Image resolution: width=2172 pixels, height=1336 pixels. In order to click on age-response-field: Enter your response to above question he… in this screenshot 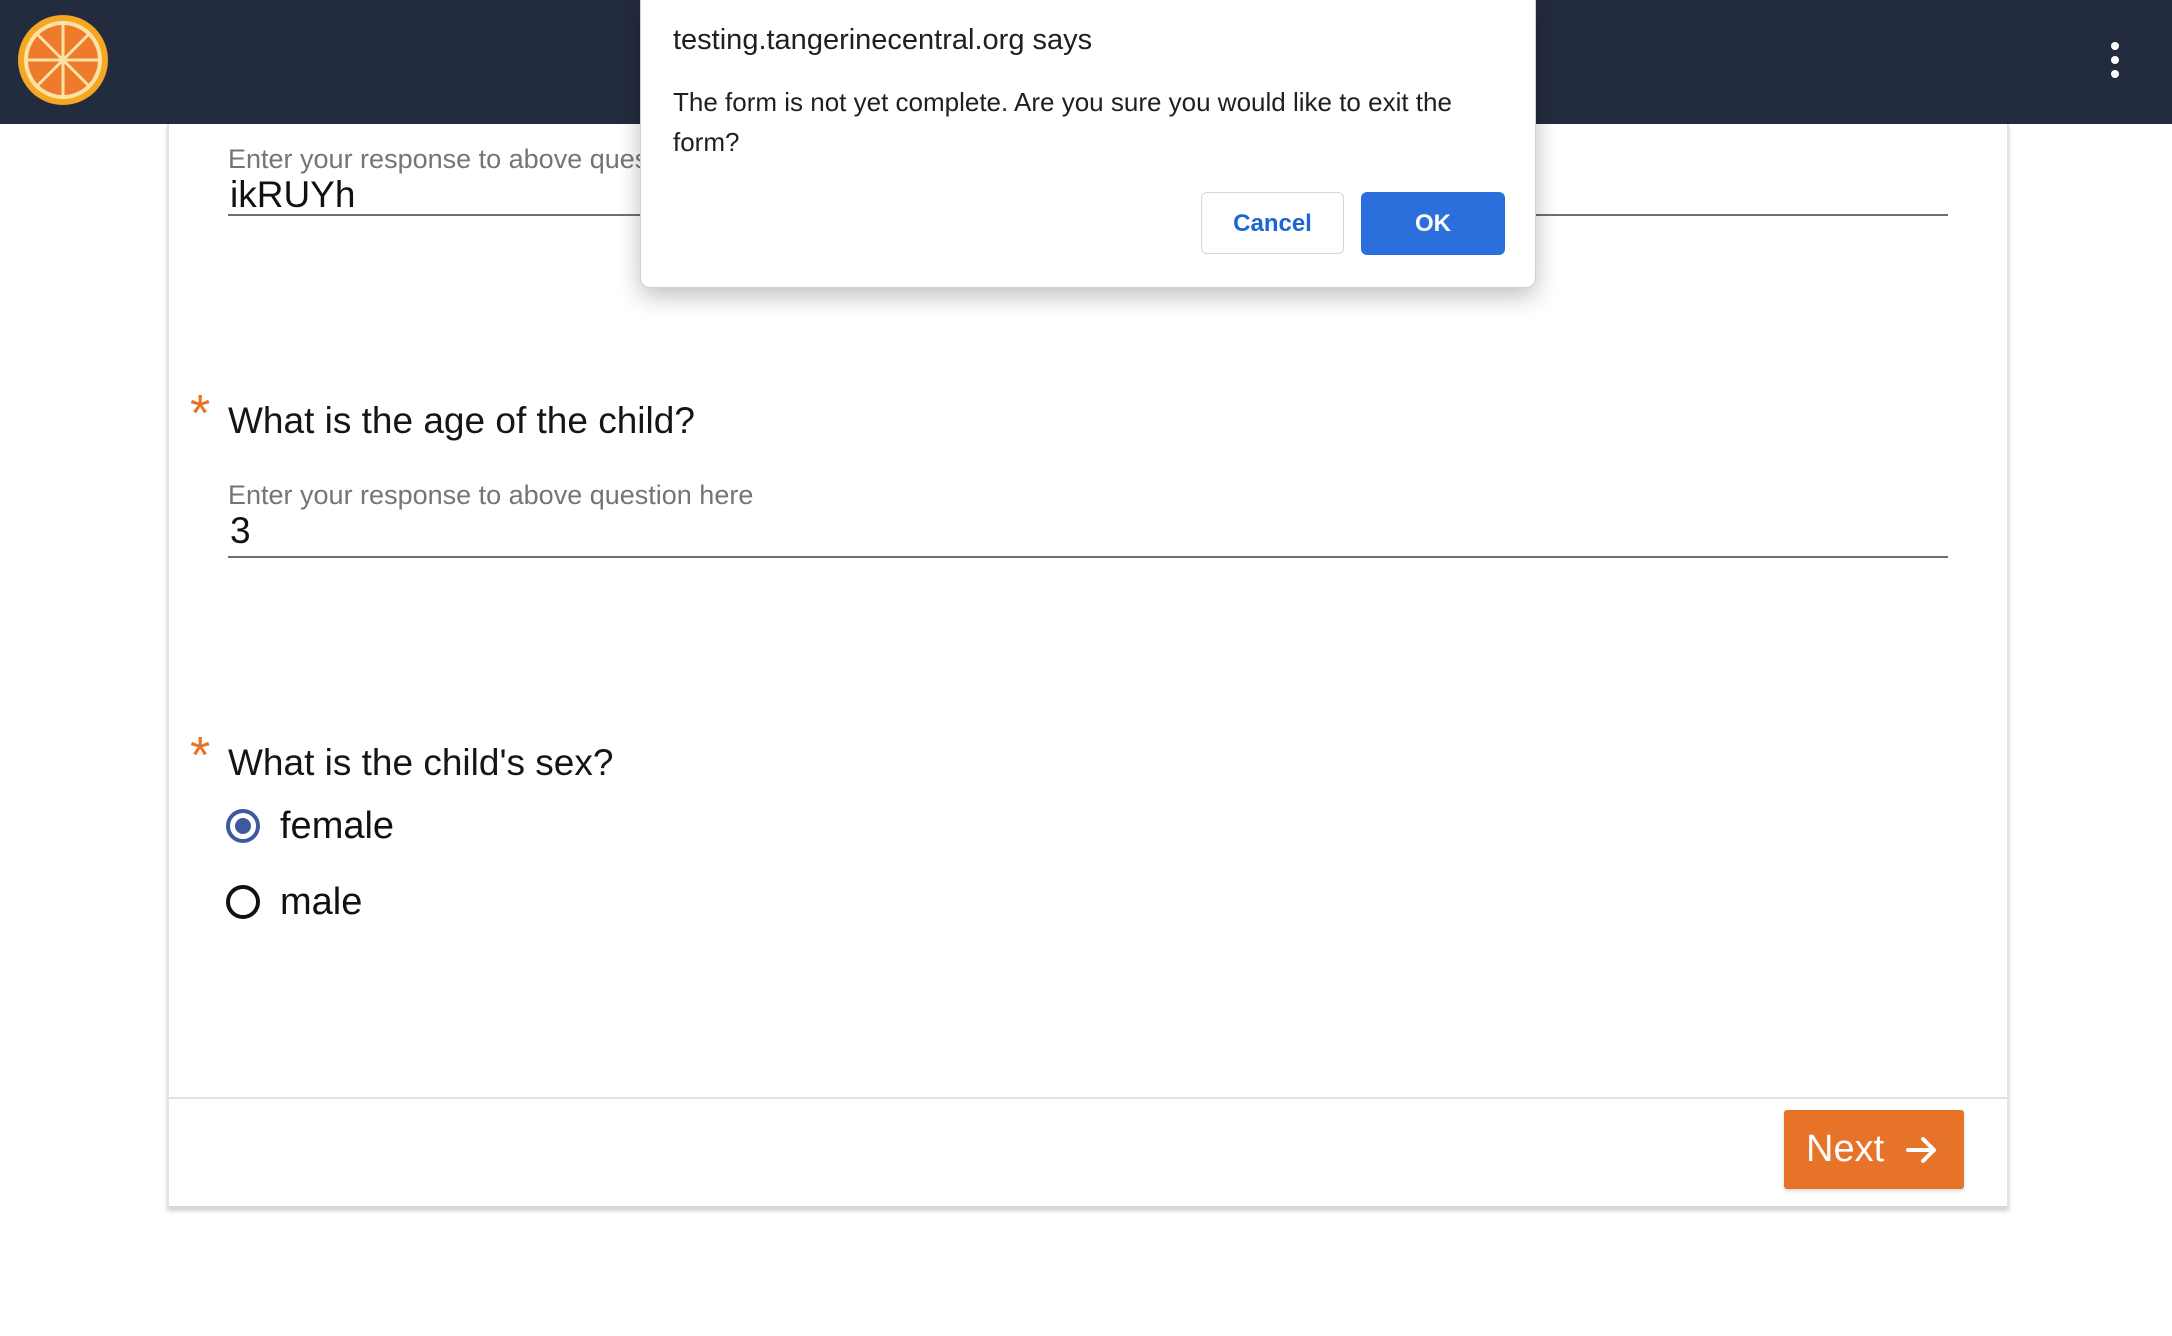, I will do `click(1088, 515)`.